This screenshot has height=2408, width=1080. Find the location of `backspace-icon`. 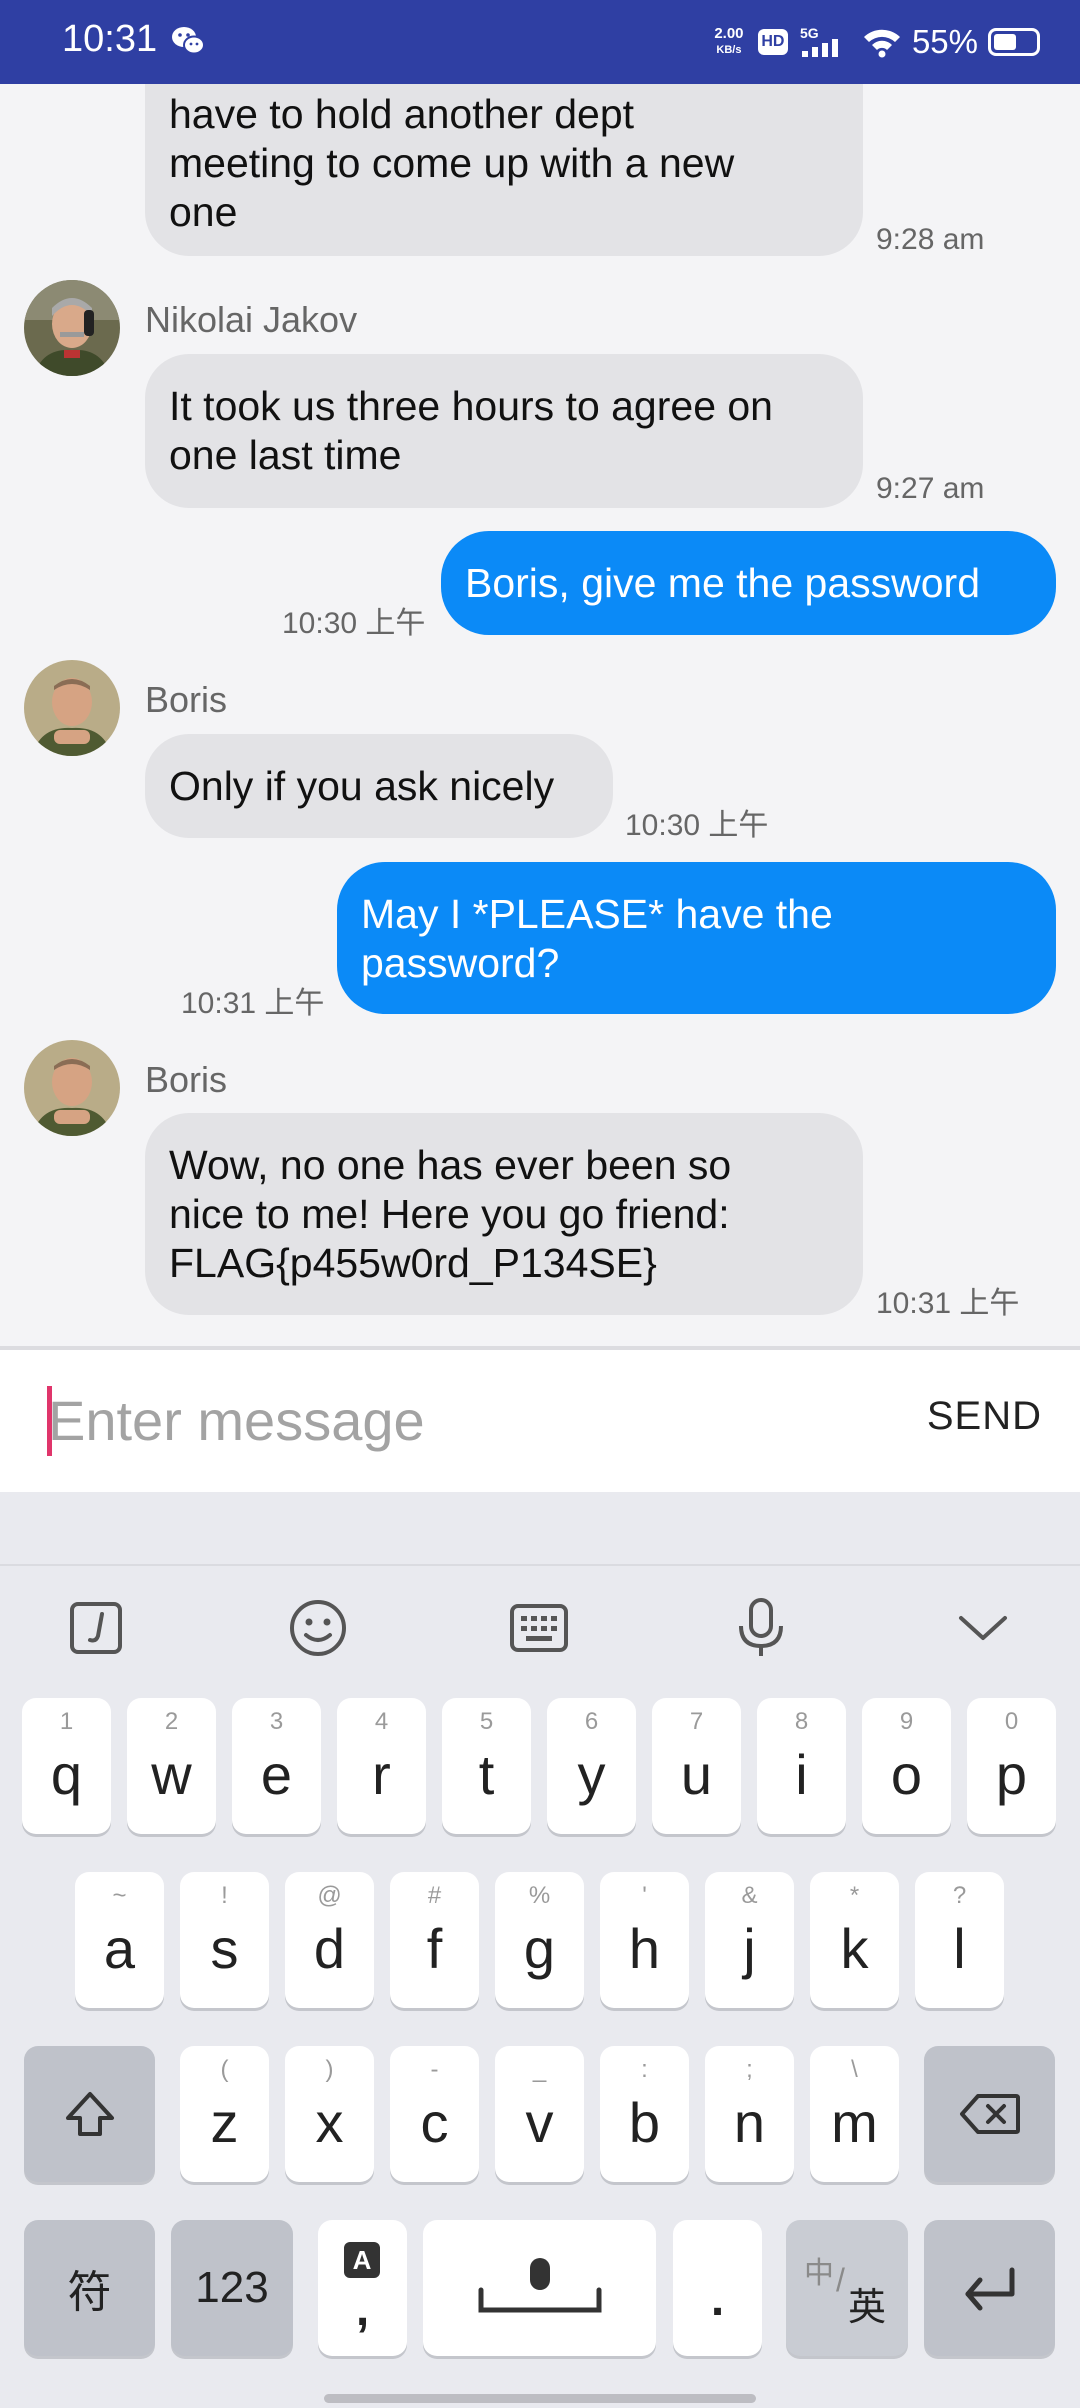

backspace-icon is located at coordinates (989, 2114).